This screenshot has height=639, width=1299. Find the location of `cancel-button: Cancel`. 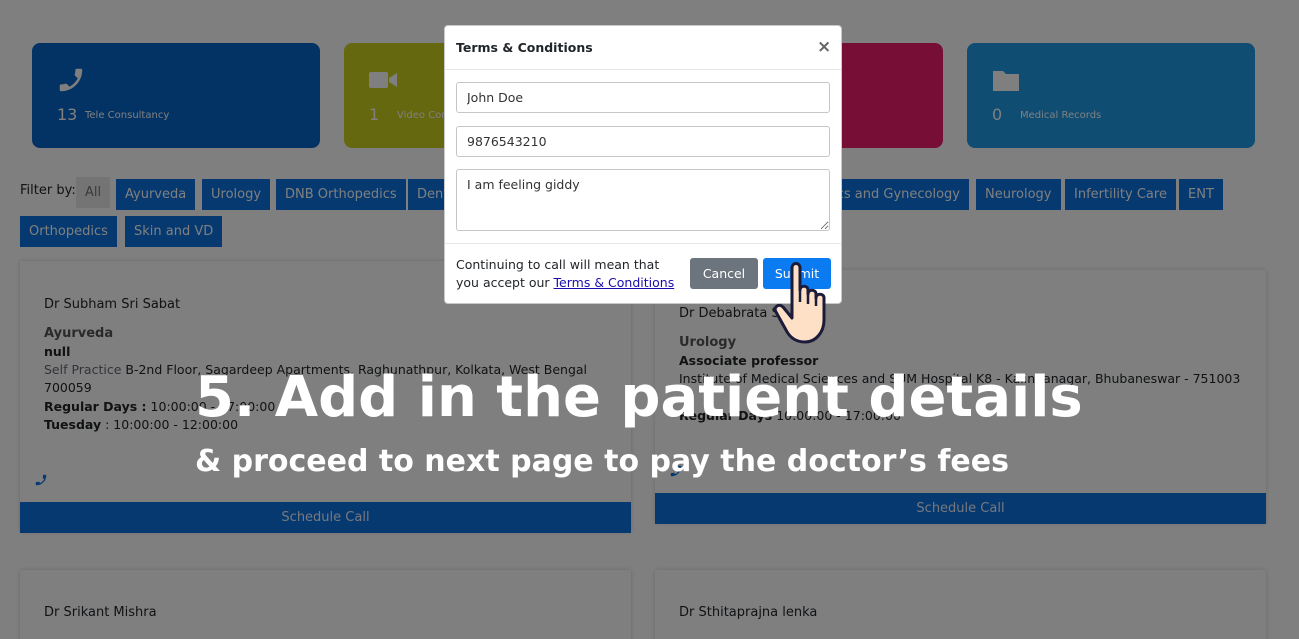

cancel-button: Cancel is located at coordinates (724, 273).